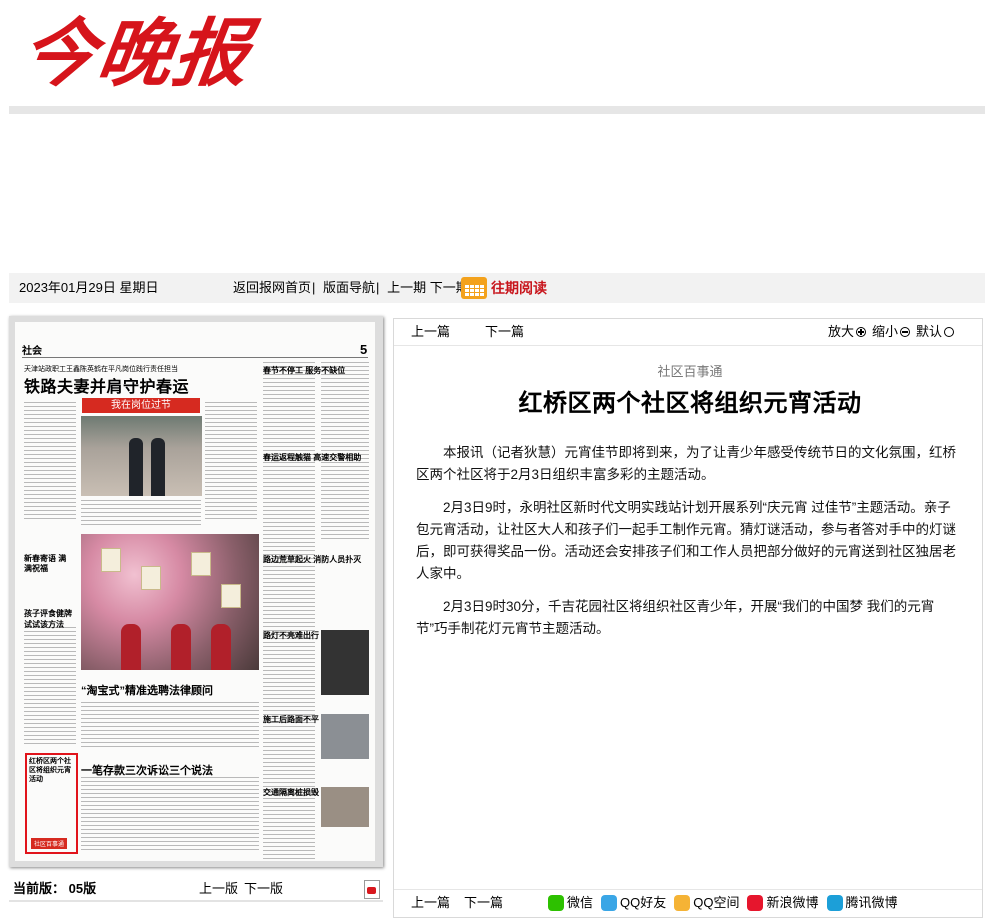 The height and width of the screenshot is (918, 996). Describe the element at coordinates (345, 807) in the screenshot. I see `traffic-photo` at that location.